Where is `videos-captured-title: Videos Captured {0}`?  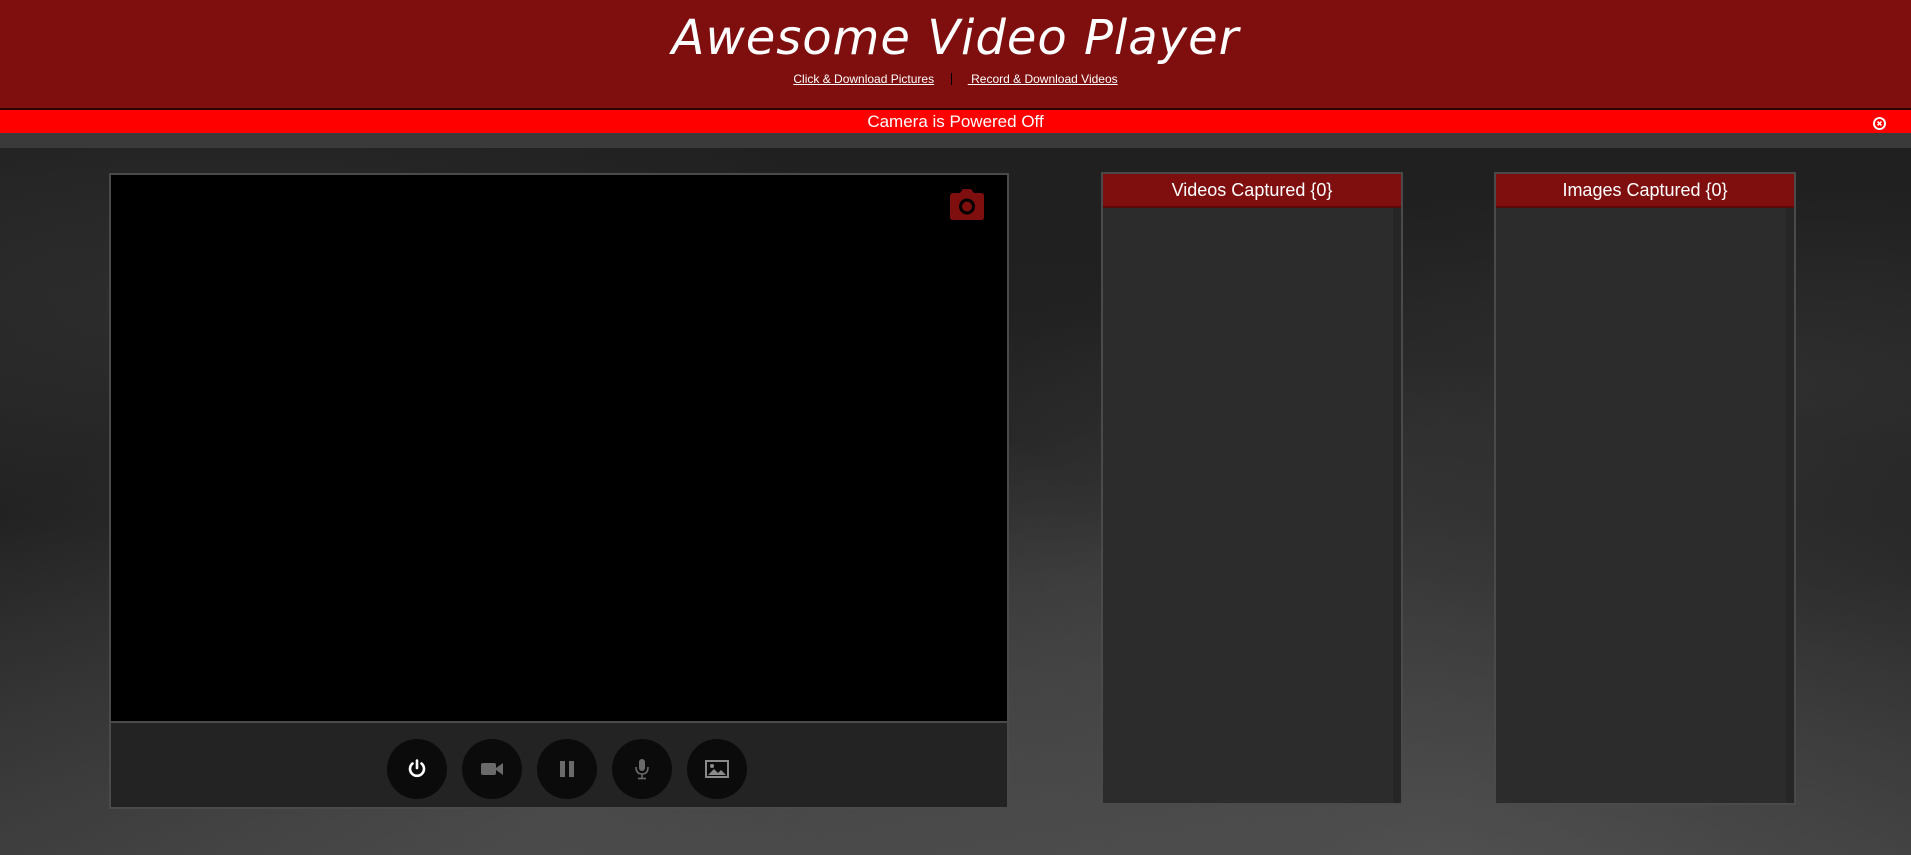
videos-captured-title: Videos Captured {0} is located at coordinates (1252, 191).